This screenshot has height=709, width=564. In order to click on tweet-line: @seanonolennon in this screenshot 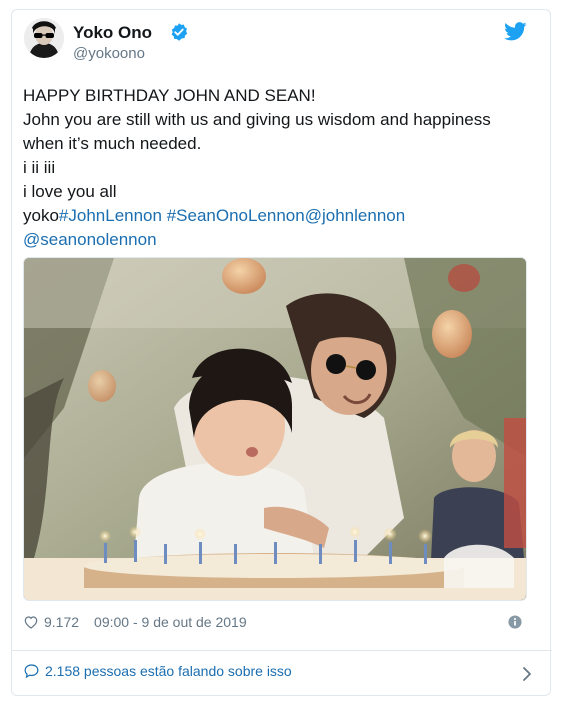, I will do `click(273, 240)`.